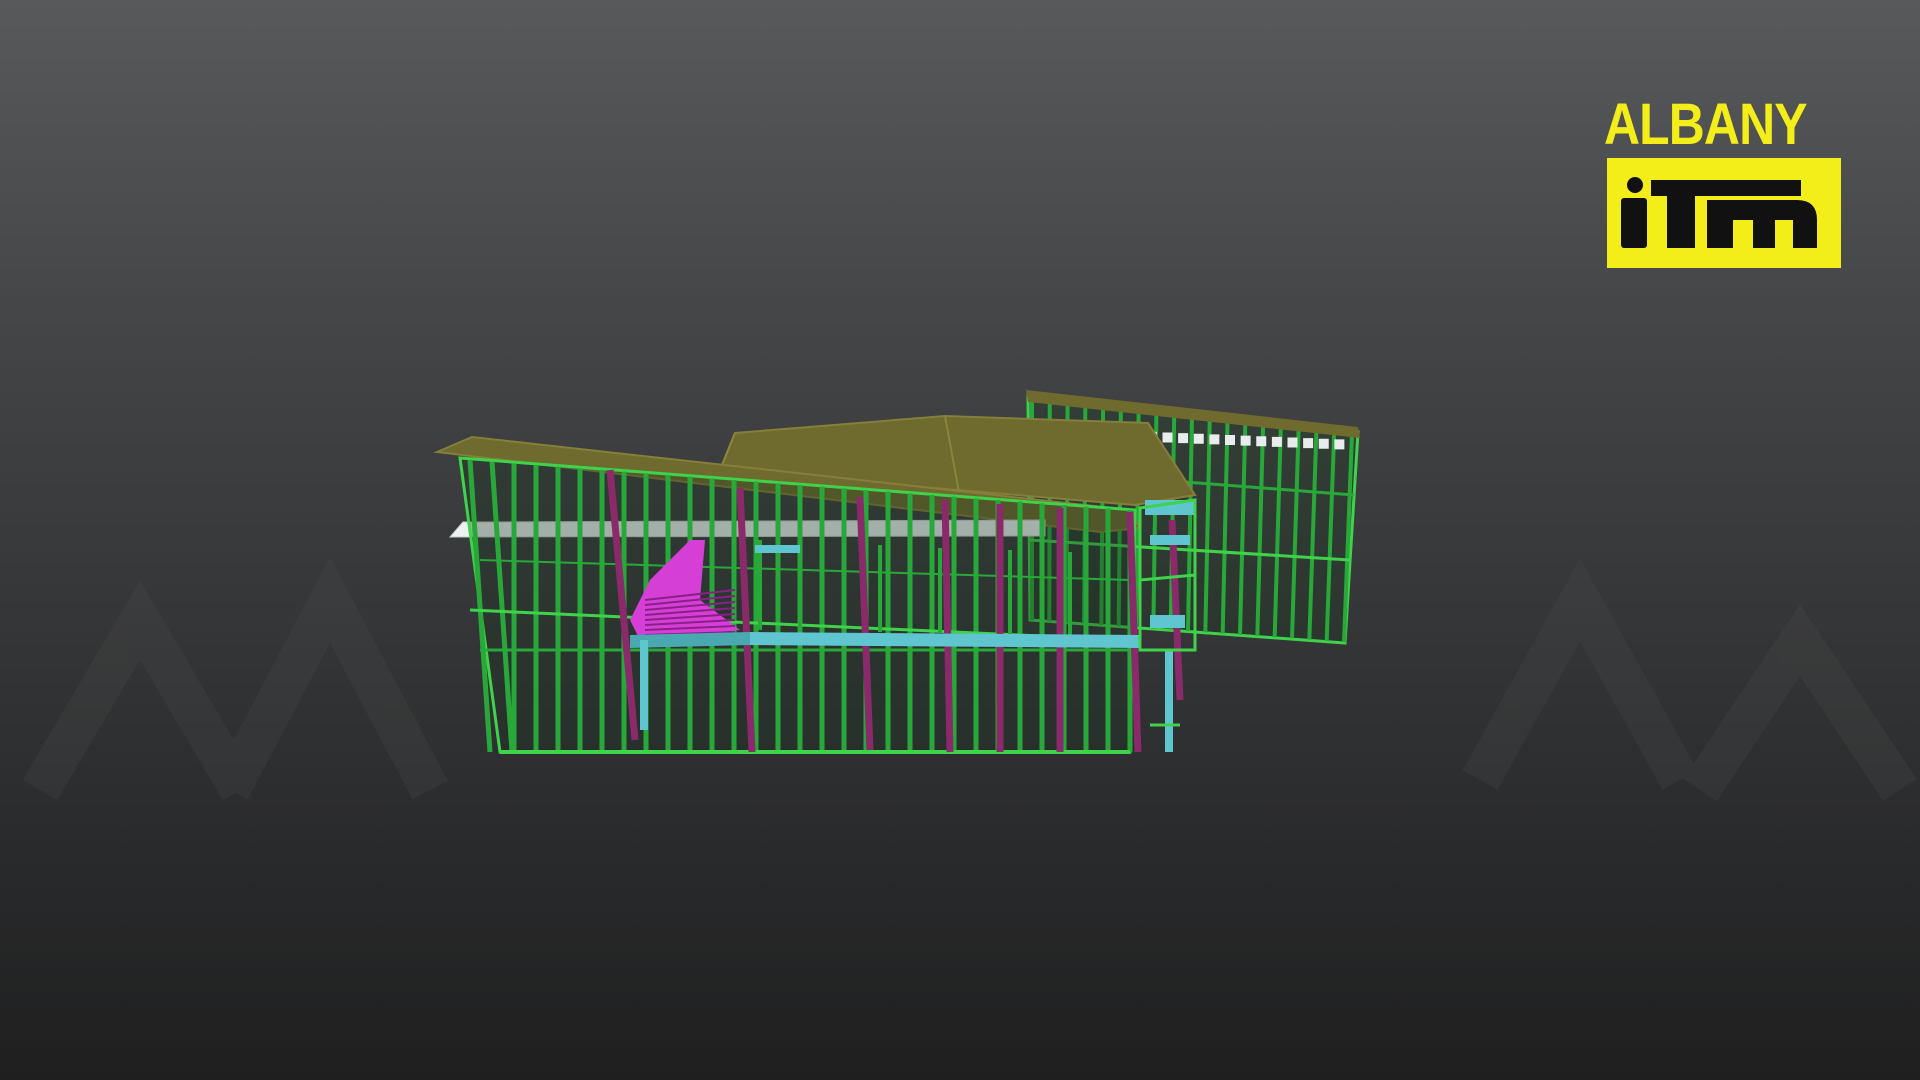  Describe the element at coordinates (947, 626) in the screenshot. I see `structural-post` at that location.